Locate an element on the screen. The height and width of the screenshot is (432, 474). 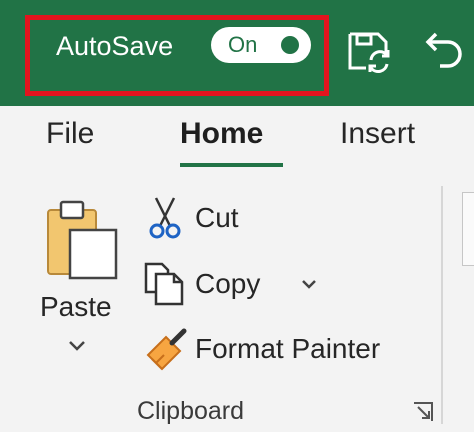
format-painter-button: Format Painter is located at coordinates (287, 349).